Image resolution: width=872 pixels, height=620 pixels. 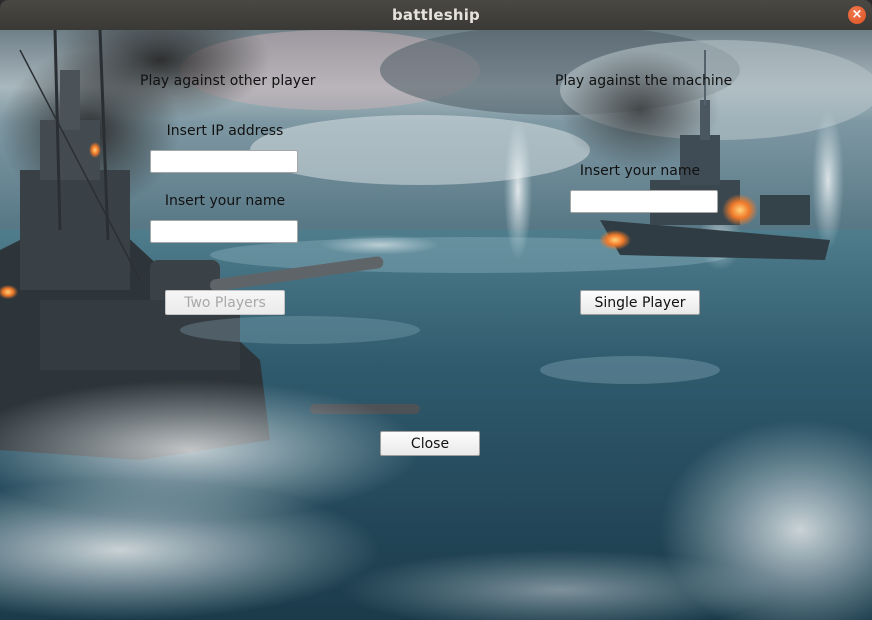 What do you see at coordinates (225, 201) in the screenshot?
I see `multiplayer-name-label: Insert your name` at bounding box center [225, 201].